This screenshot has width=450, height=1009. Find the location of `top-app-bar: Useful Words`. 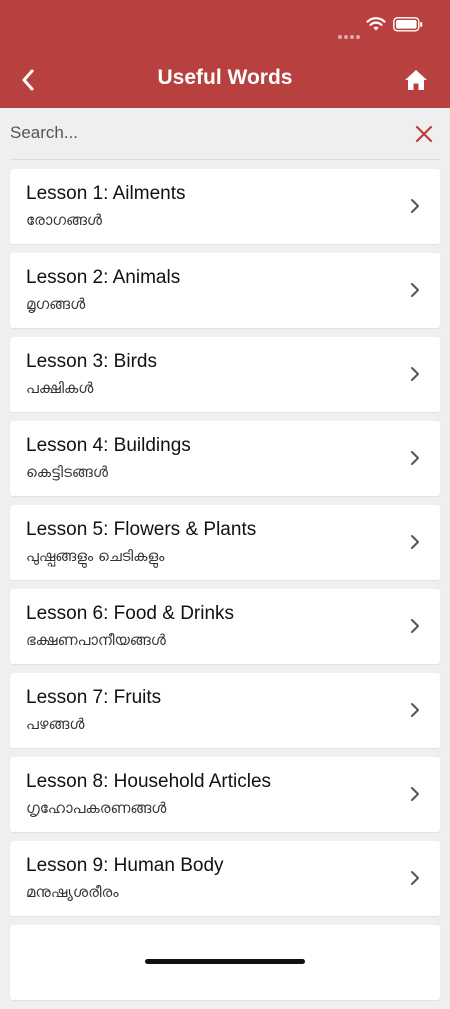

top-app-bar: Useful Words is located at coordinates (225, 80).